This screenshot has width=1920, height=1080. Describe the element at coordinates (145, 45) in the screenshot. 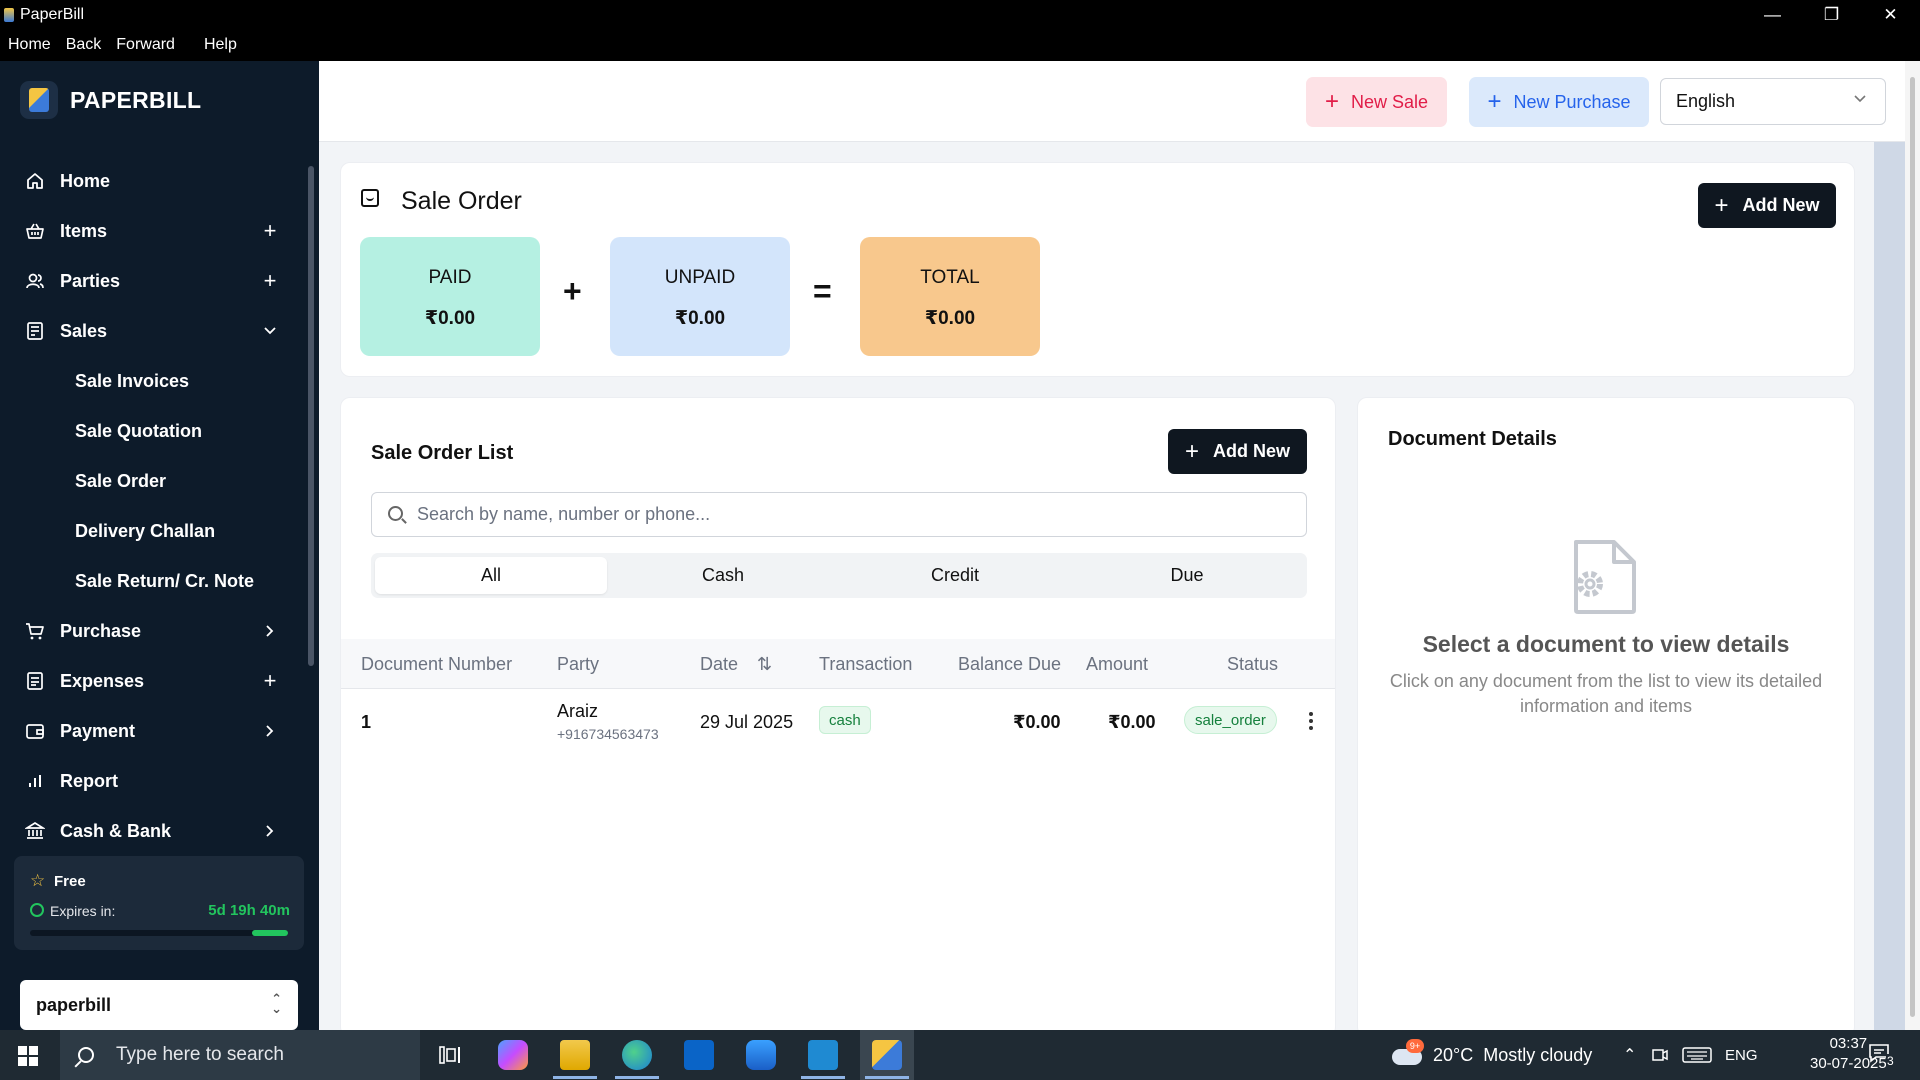

I see `menu-forward: Forward` at that location.